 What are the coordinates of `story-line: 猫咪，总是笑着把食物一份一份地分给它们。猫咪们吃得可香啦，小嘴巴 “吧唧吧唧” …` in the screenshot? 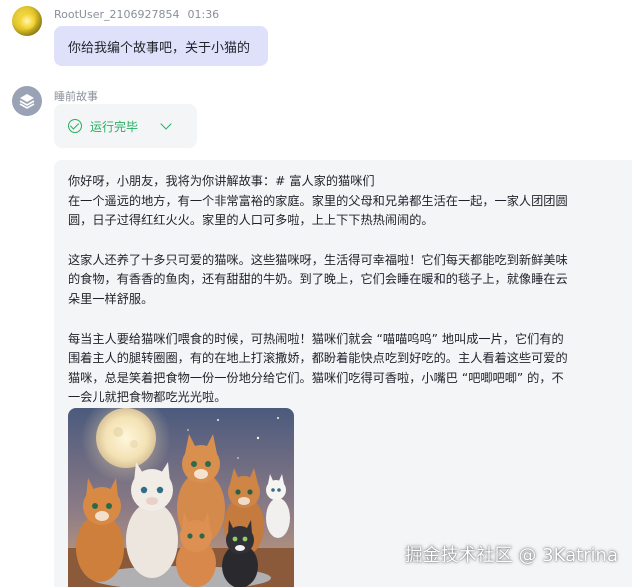 It's located at (316, 377).